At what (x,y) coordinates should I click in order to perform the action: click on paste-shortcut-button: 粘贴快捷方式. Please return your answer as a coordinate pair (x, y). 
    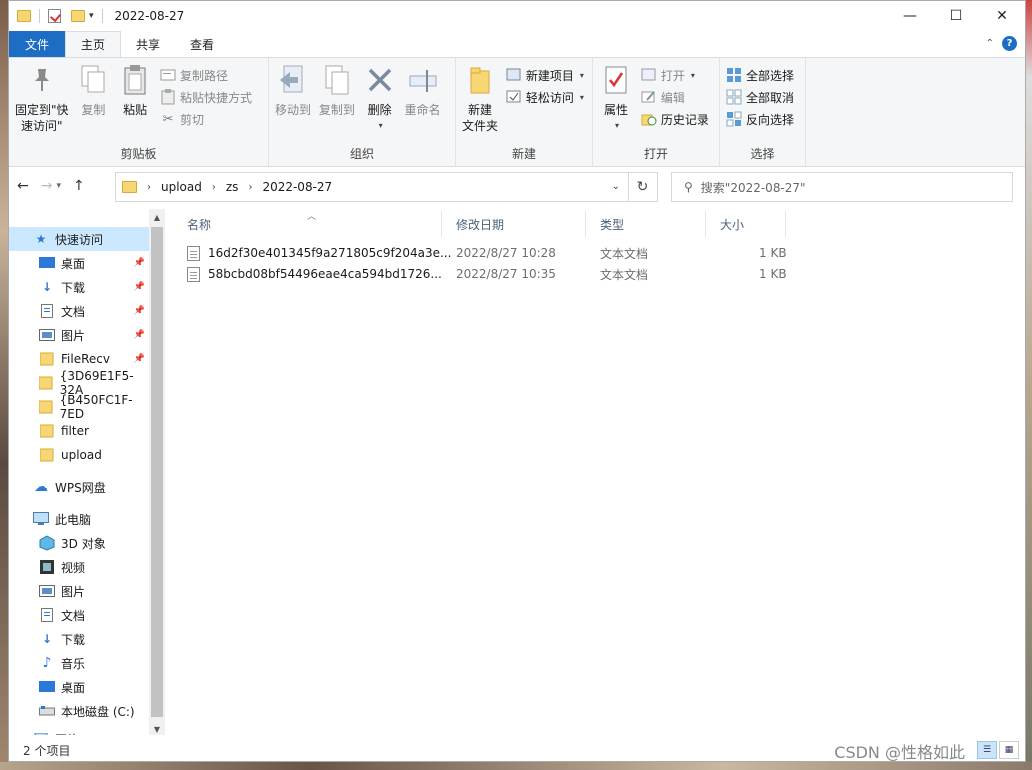
    Looking at the image, I should click on (206, 97).